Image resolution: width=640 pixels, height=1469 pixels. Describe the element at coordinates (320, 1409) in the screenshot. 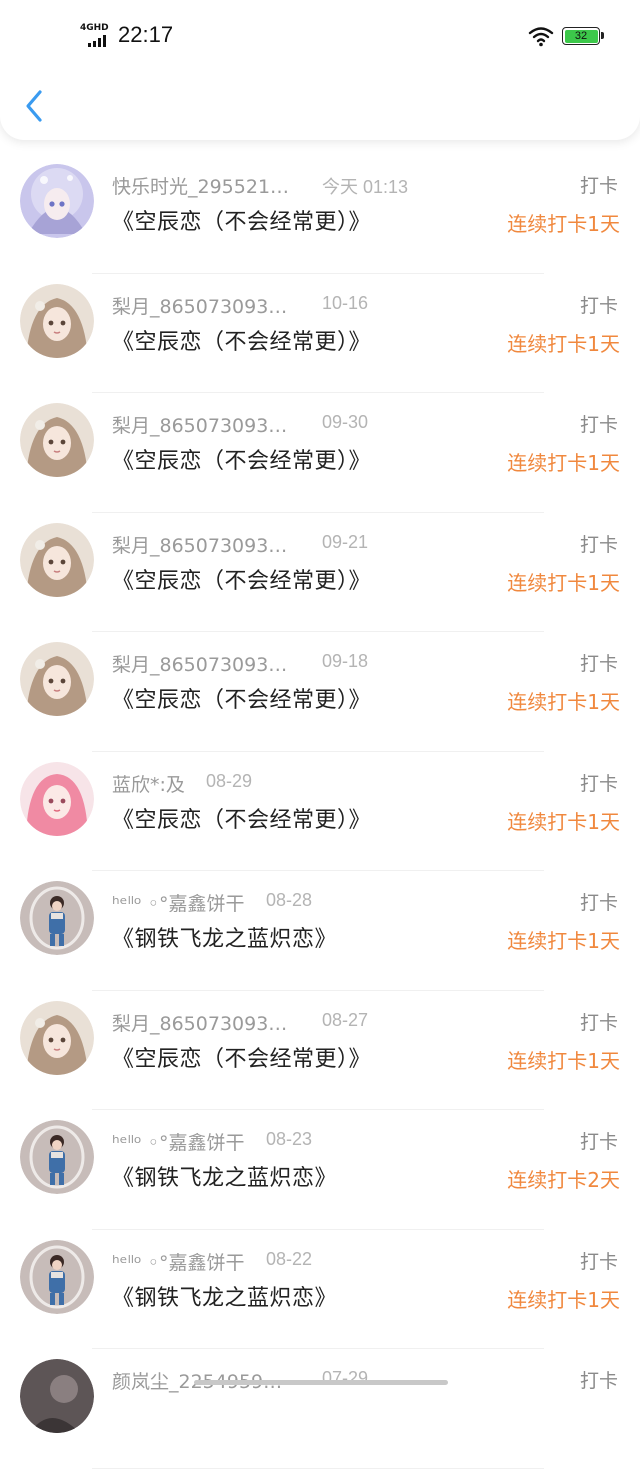

I see `list-item: 颜岚尘_2254959…07-29打卡` at that location.